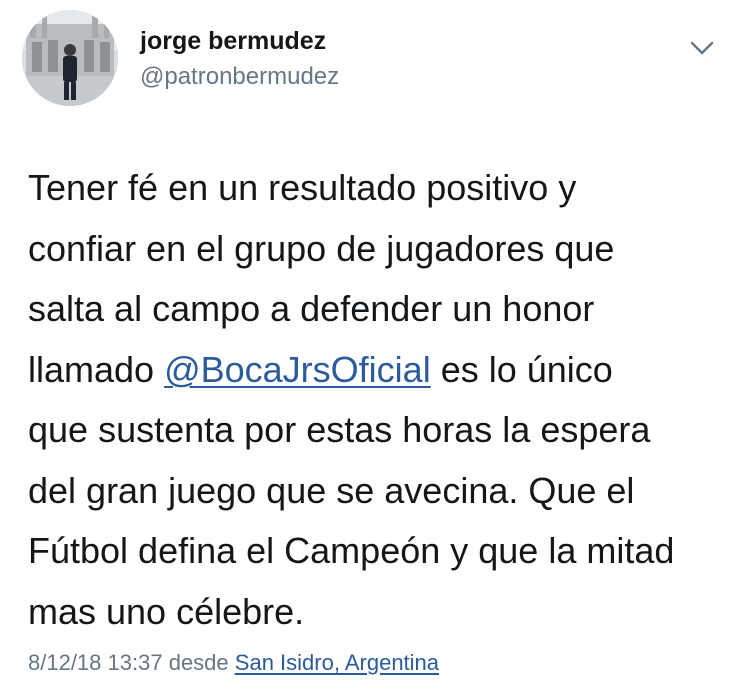  Describe the element at coordinates (95, 662) in the screenshot. I see `timestamp: 8/12/18 13:37` at that location.